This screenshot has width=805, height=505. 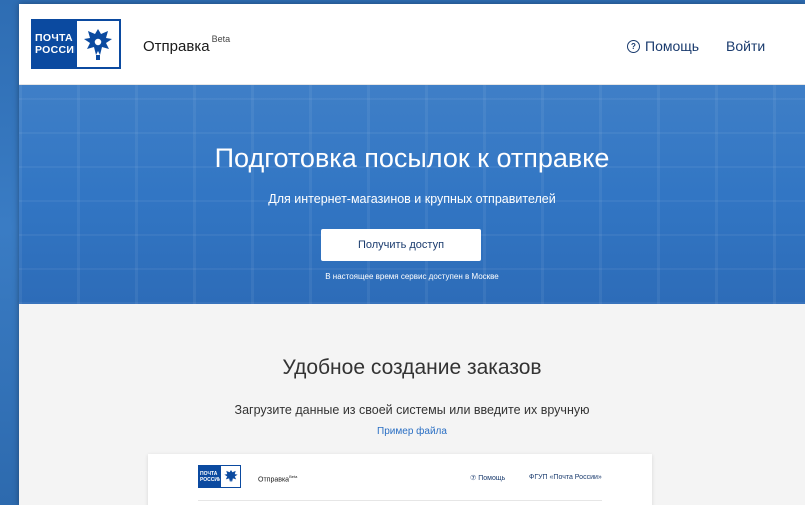 I want to click on logo-line2: РОССИИ, so click(x=59, y=50).